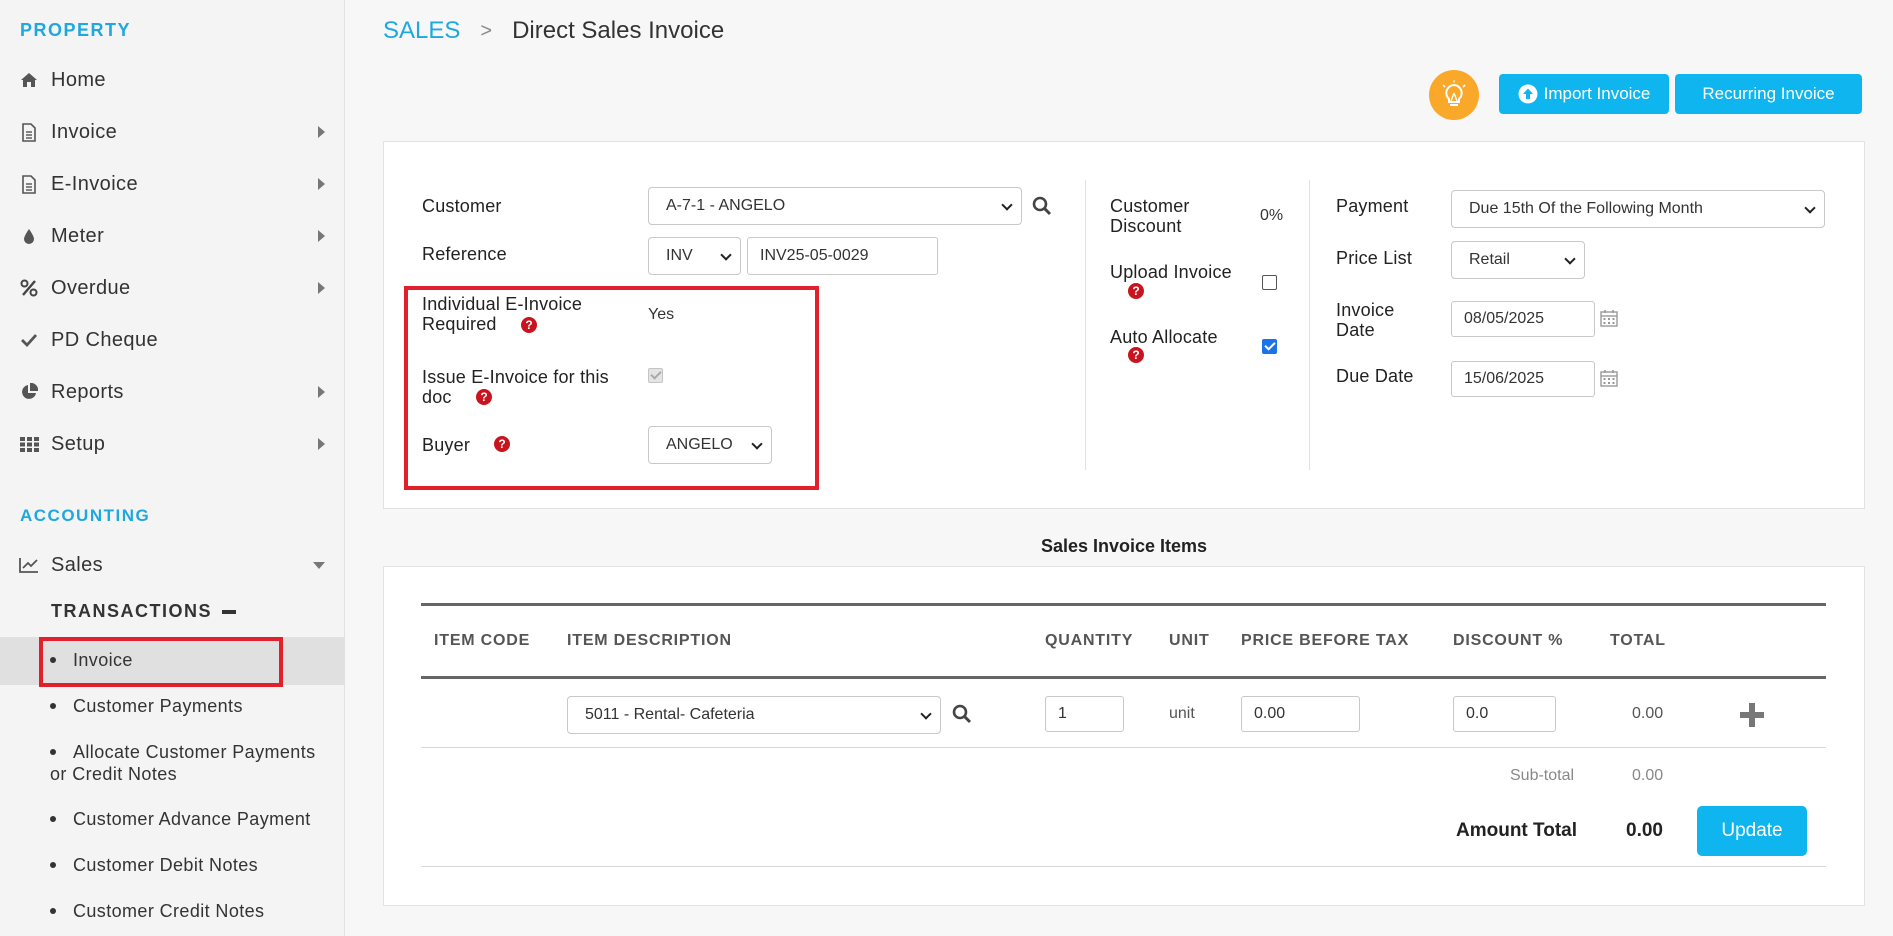 Image resolution: width=1893 pixels, height=936 pixels. What do you see at coordinates (172, 565) in the screenshot?
I see `sidebar-item-sales: Sales` at bounding box center [172, 565].